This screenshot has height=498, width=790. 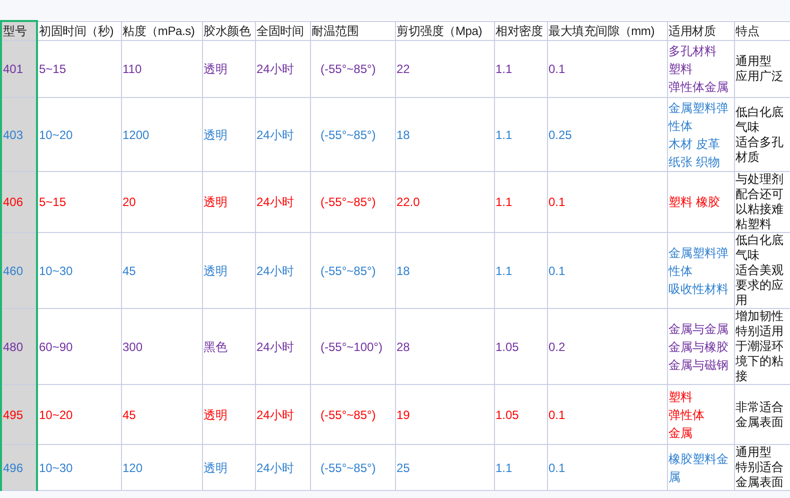 What do you see at coordinates (282, 30) in the screenshot?
I see `column-header: 全固时间` at bounding box center [282, 30].